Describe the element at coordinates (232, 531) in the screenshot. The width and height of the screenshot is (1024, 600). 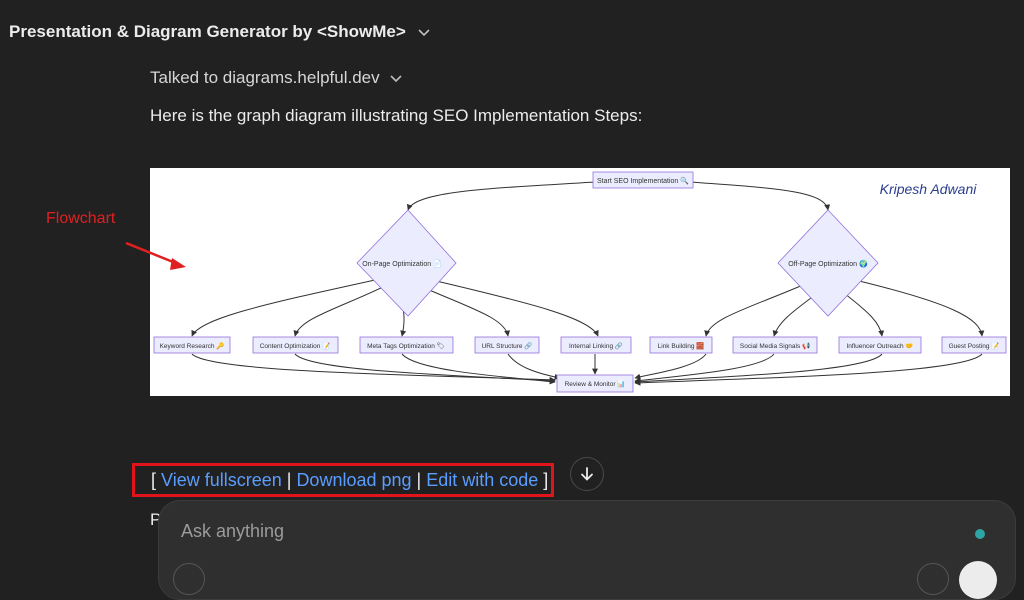
I see `prompt-input: Ask anything` at that location.